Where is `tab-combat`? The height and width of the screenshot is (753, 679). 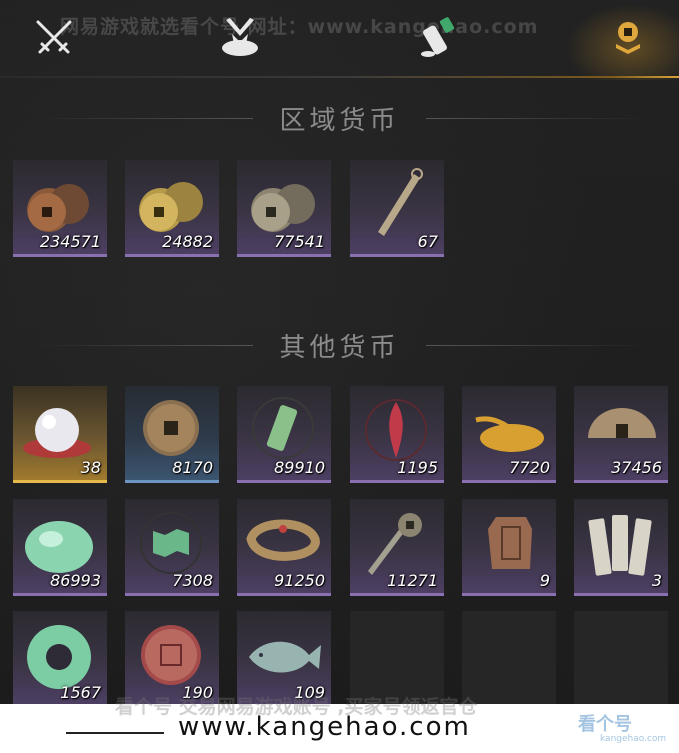 tab-combat is located at coordinates (54, 40).